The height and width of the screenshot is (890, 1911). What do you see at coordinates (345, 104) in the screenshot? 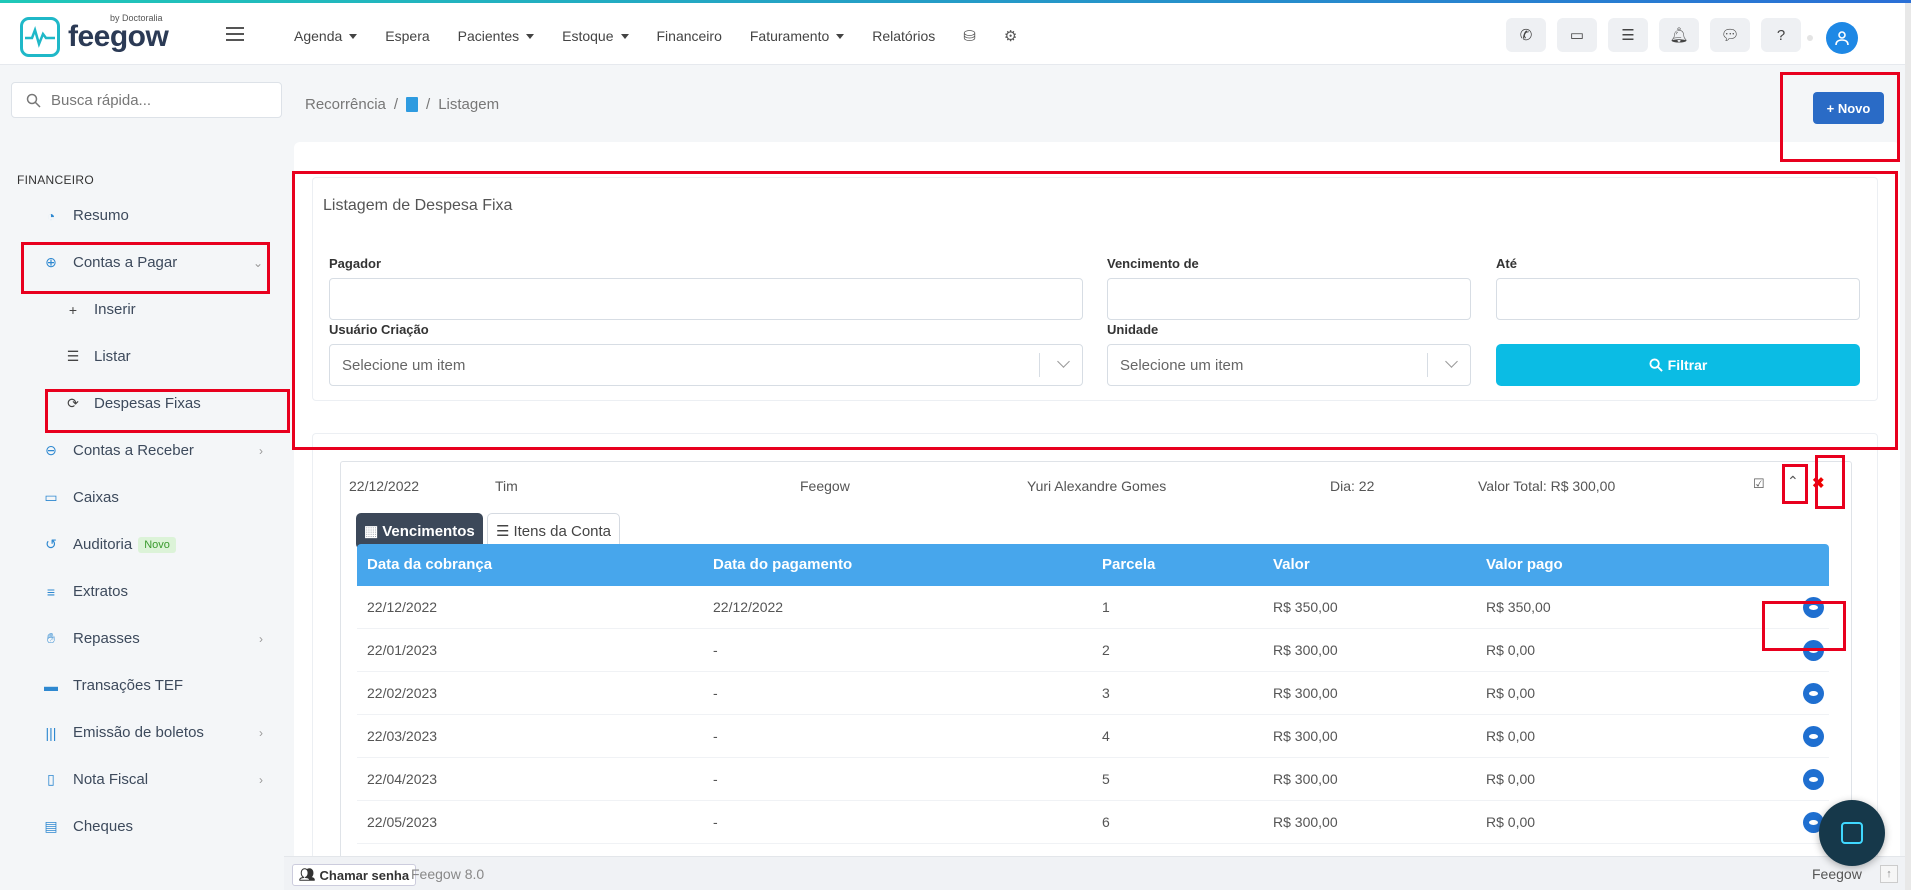
I see `breadcrumb-recorrencia: Recorrência` at bounding box center [345, 104].